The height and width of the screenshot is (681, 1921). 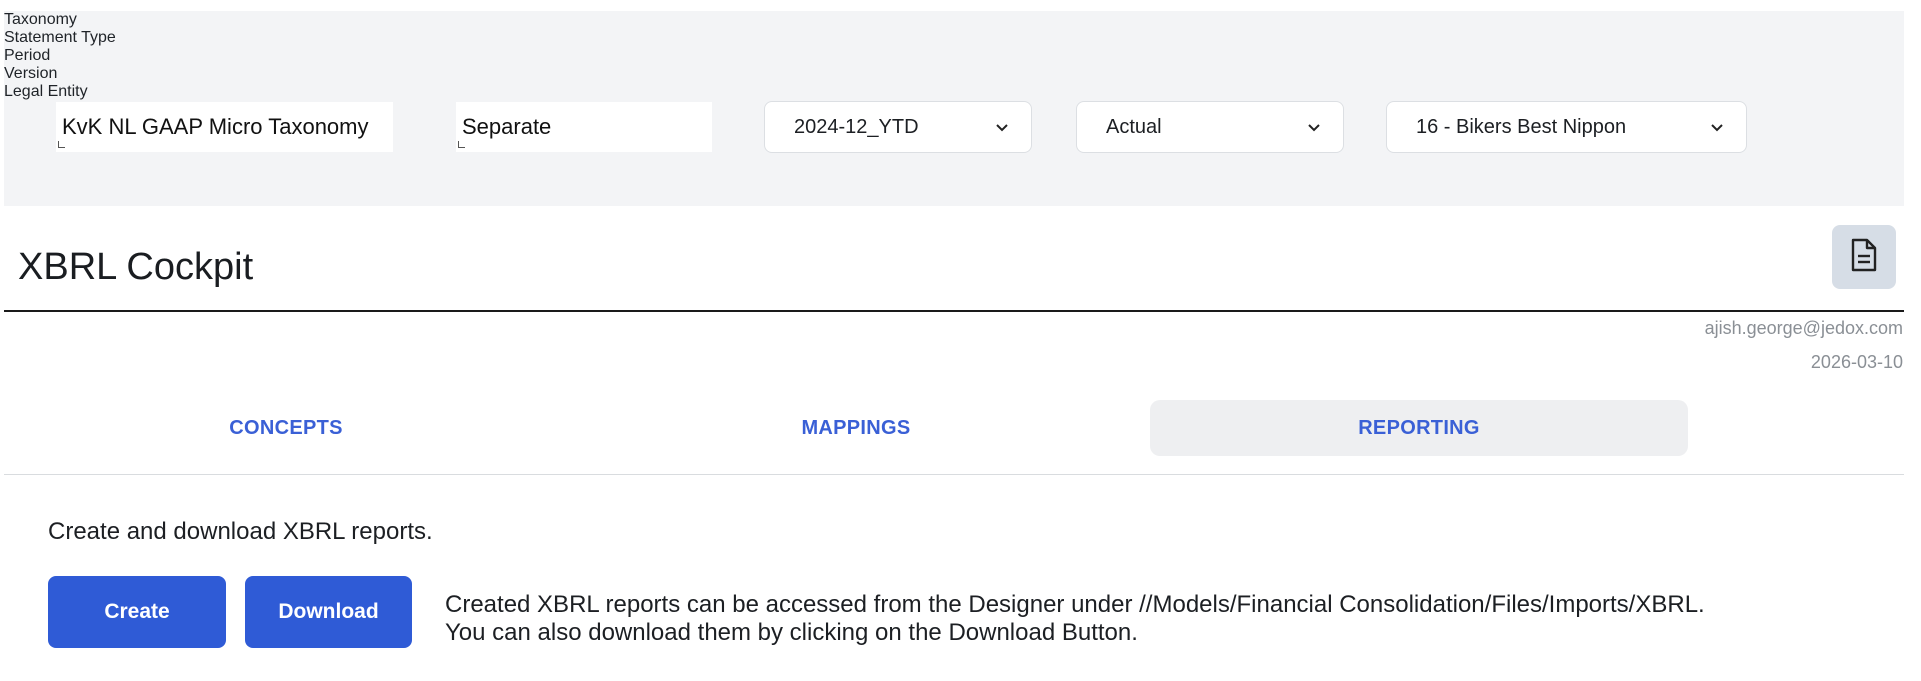 I want to click on period-select: 2024-12_YTD, so click(x=898, y=127).